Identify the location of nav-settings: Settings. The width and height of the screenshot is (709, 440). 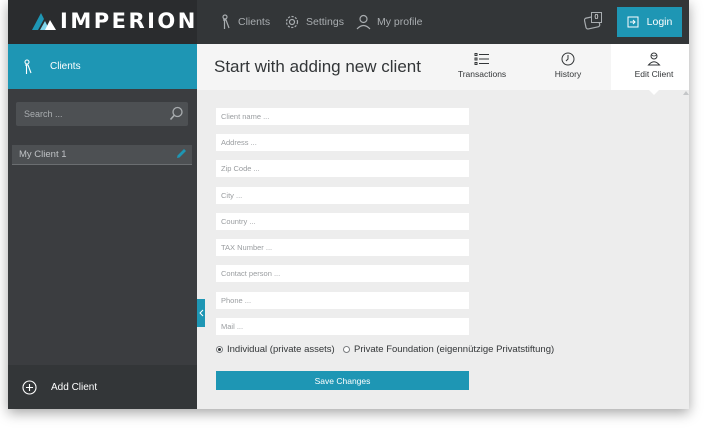
(314, 22).